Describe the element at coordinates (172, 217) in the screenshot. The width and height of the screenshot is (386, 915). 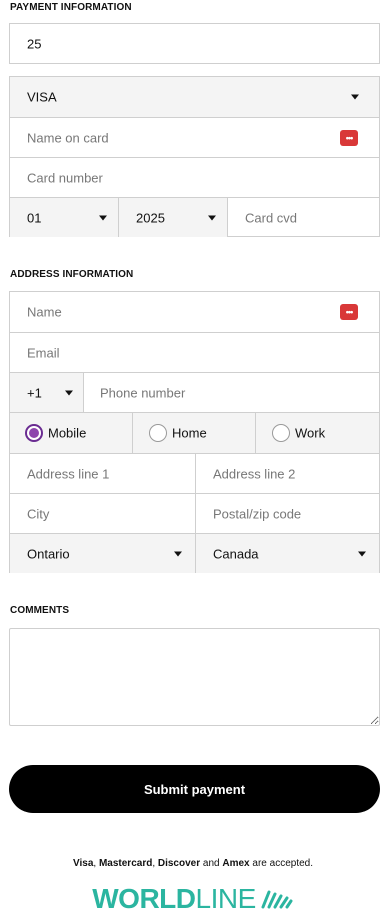
I see `exp-year-select: 2025` at that location.